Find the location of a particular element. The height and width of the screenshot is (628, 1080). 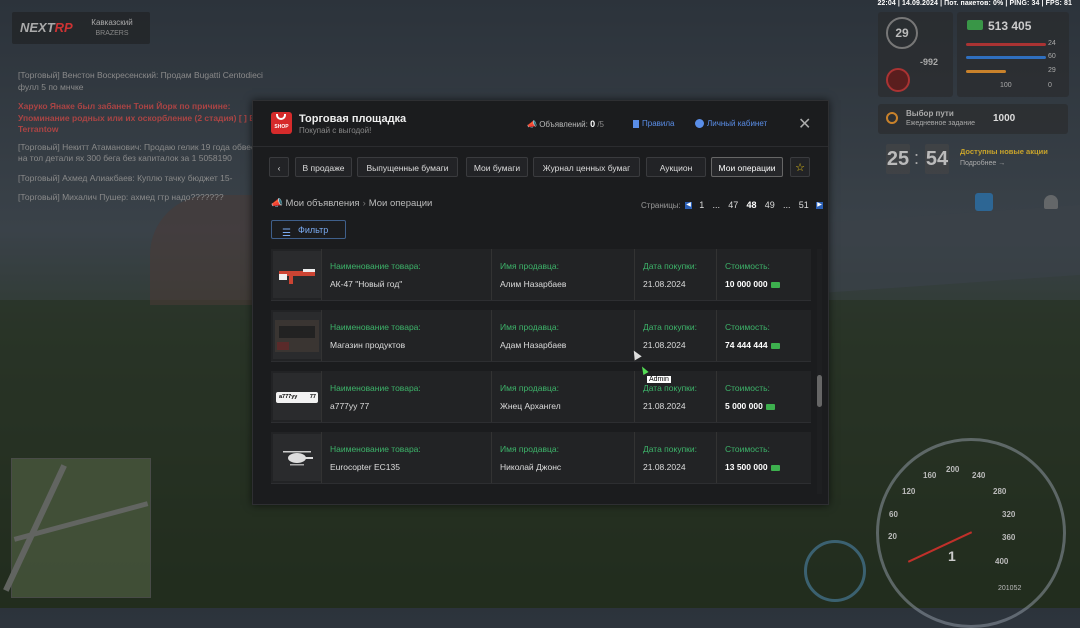

speed-mark: 400 is located at coordinates (1002, 561).